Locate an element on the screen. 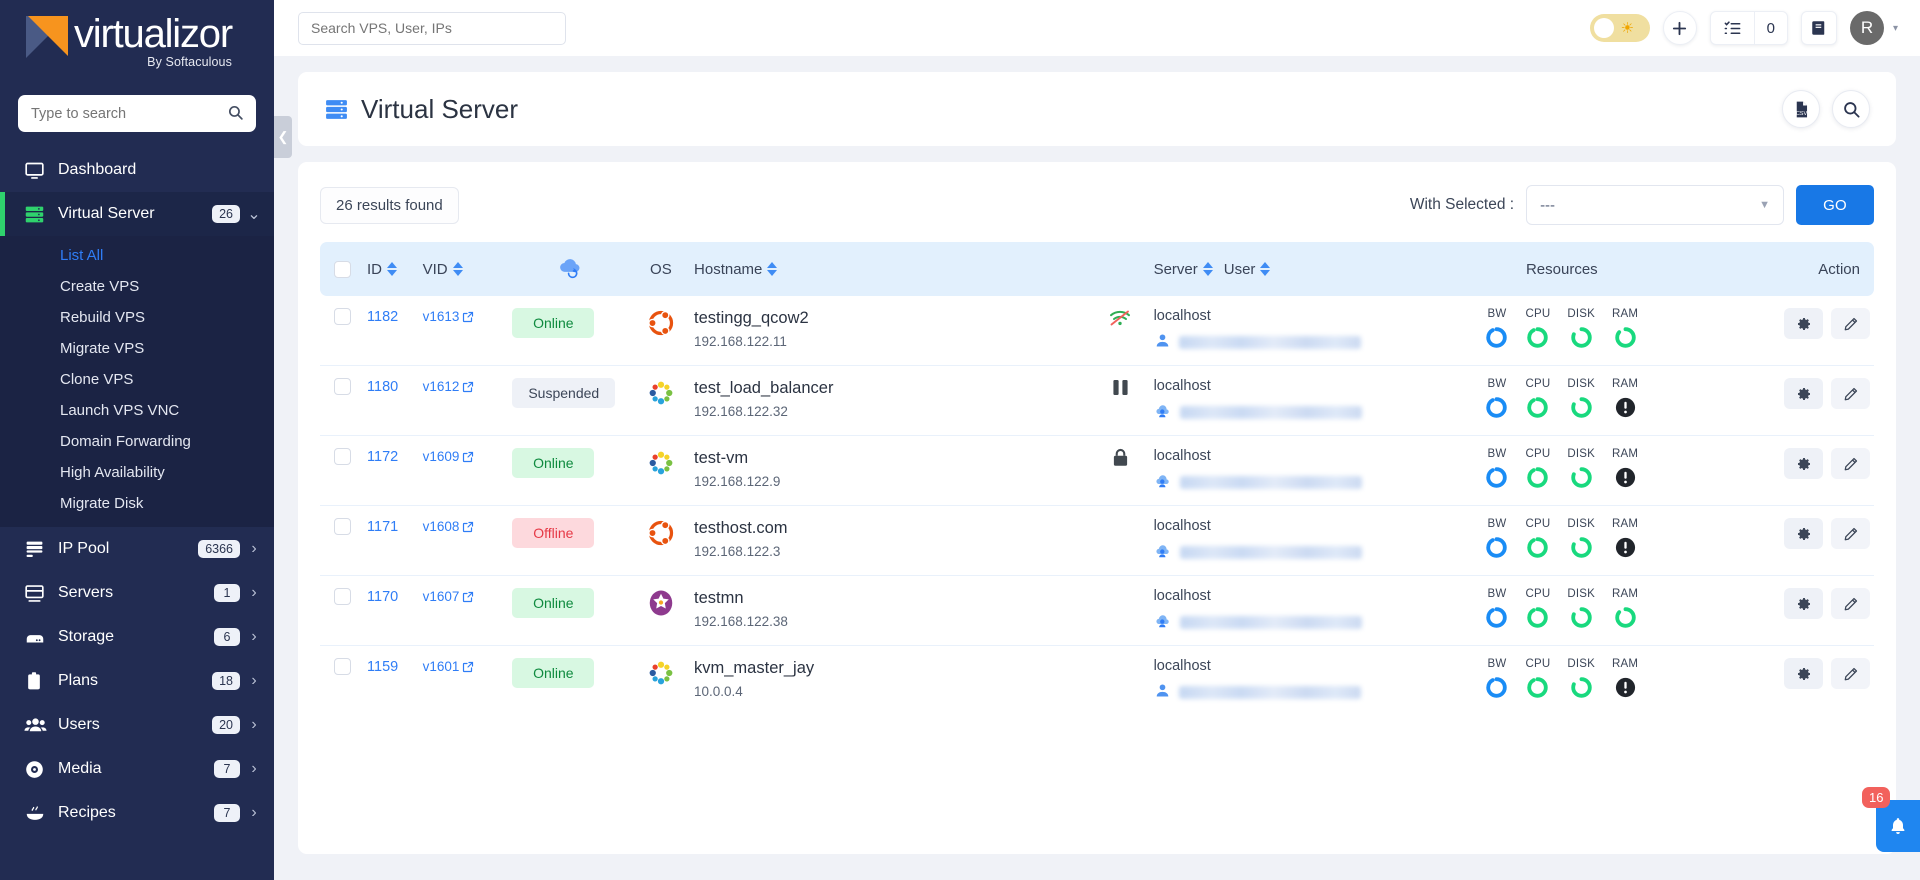 The image size is (1920, 880). sidebar-item-plans: Plans 18 › is located at coordinates (137, 681).